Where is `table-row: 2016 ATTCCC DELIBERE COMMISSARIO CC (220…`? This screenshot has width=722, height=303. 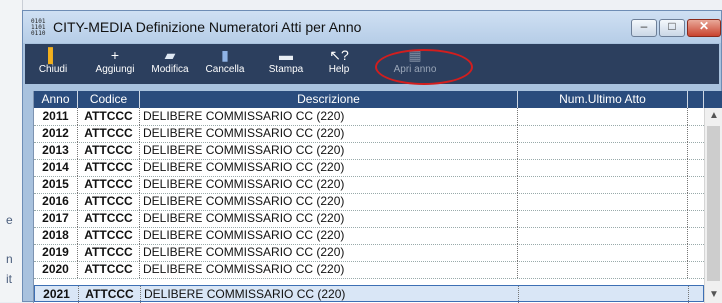 table-row: 2016 ATTCCC DELIBERE COMMISSARIO CC (220… is located at coordinates (369, 202).